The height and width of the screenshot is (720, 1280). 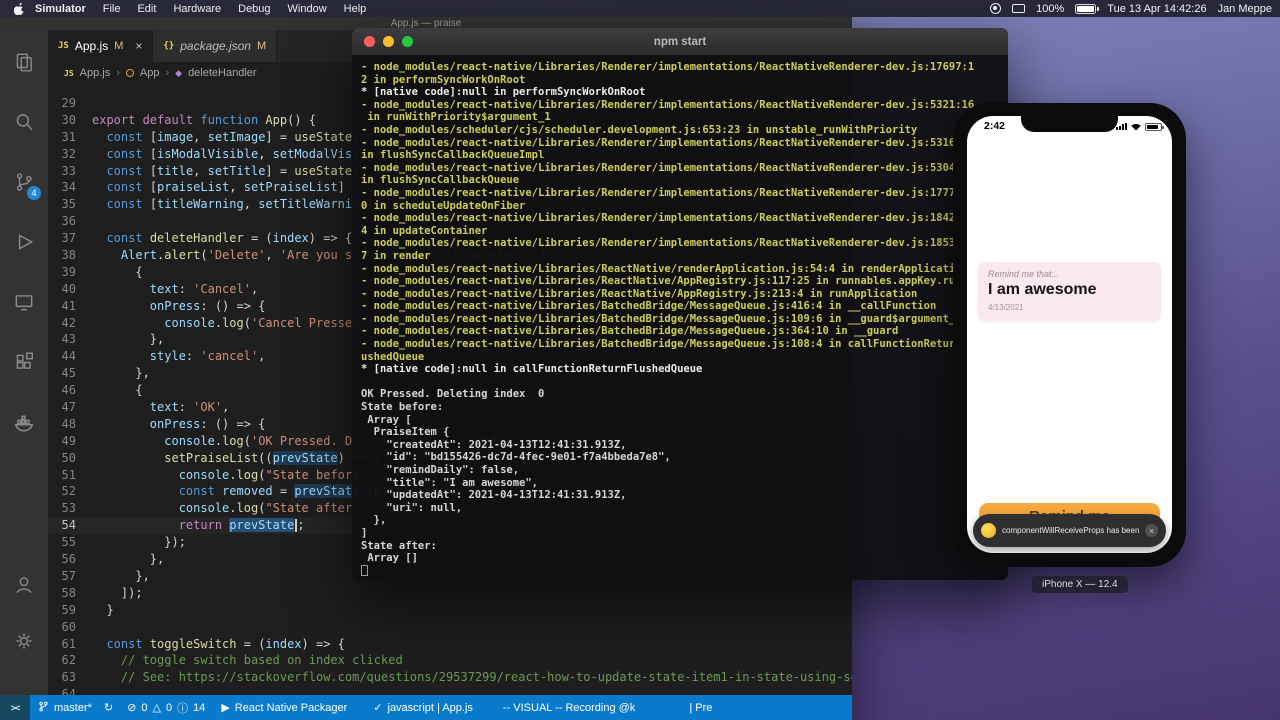 I want to click on line-number: 37, so click(x=70, y=238).